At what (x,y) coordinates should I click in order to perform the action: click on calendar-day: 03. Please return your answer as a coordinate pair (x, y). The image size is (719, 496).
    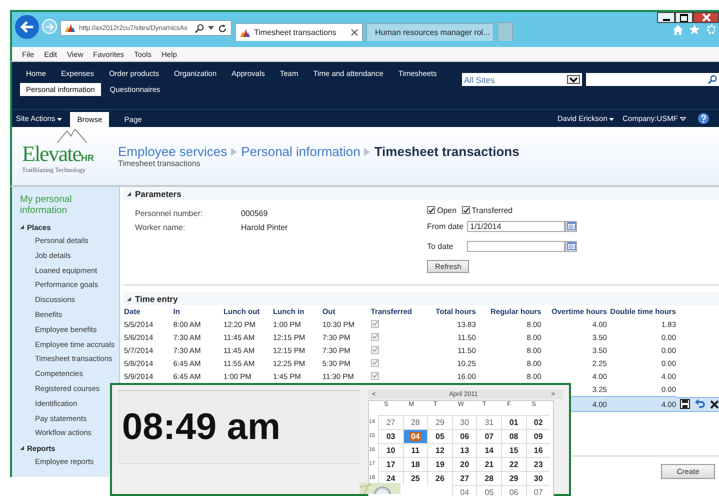
    Looking at the image, I should click on (391, 436).